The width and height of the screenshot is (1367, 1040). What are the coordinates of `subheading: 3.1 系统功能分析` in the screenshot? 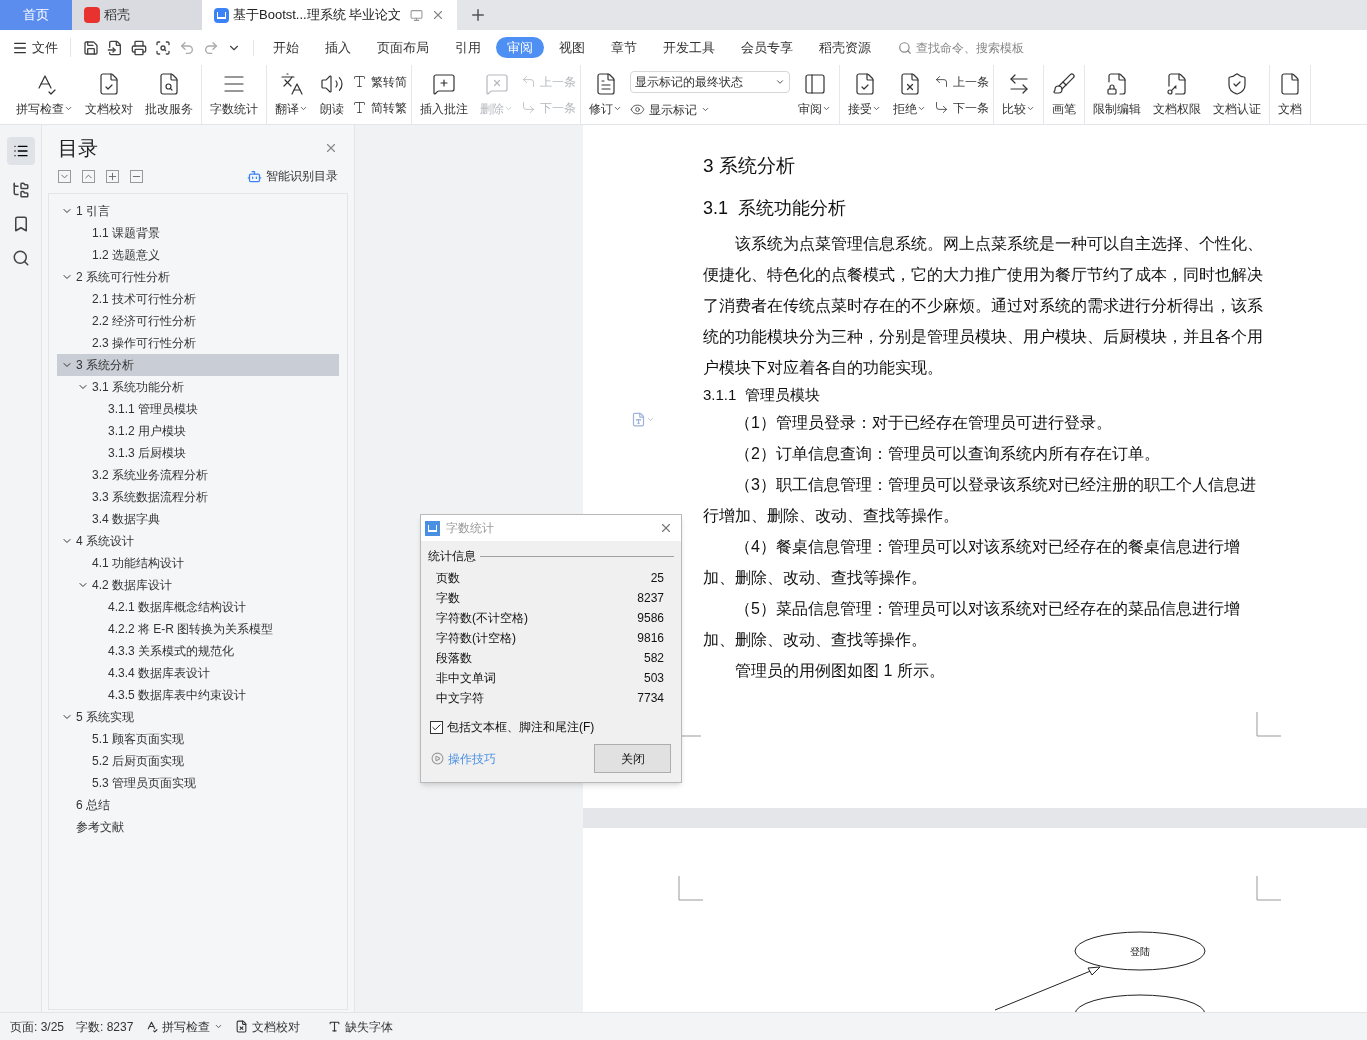 It's located at (775, 208).